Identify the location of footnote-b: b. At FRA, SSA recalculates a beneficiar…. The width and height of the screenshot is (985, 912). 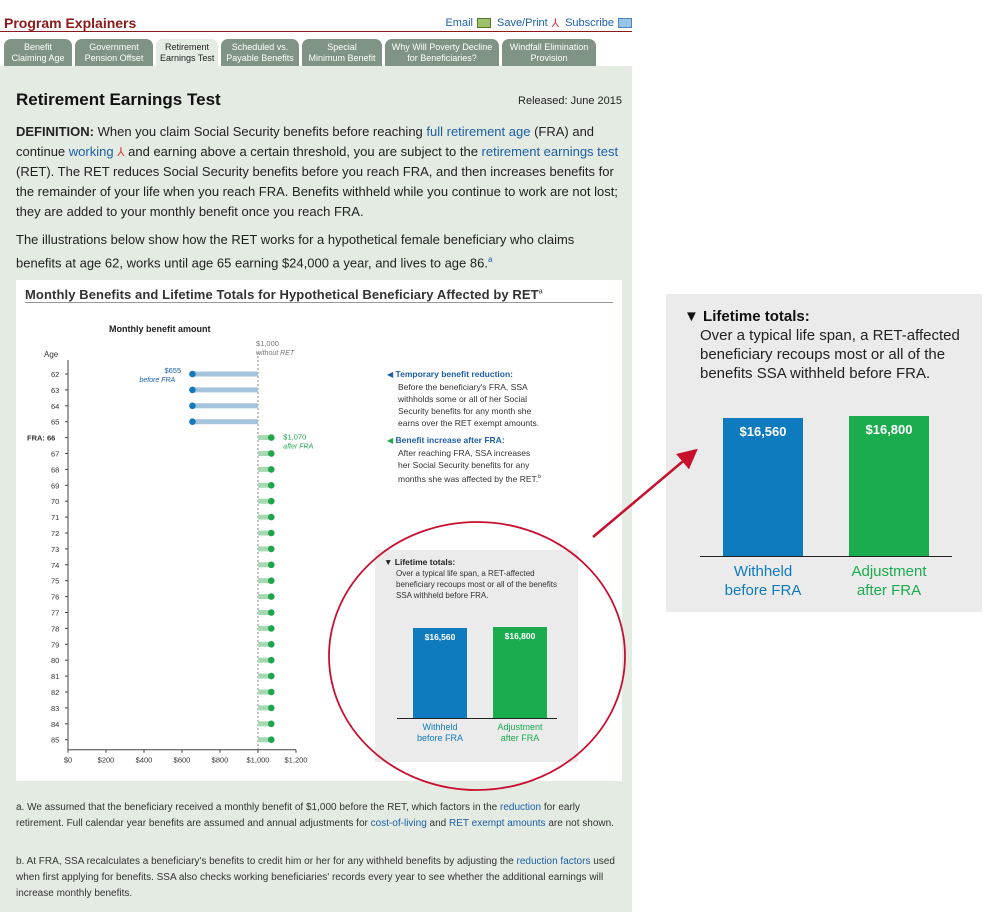
(319, 878).